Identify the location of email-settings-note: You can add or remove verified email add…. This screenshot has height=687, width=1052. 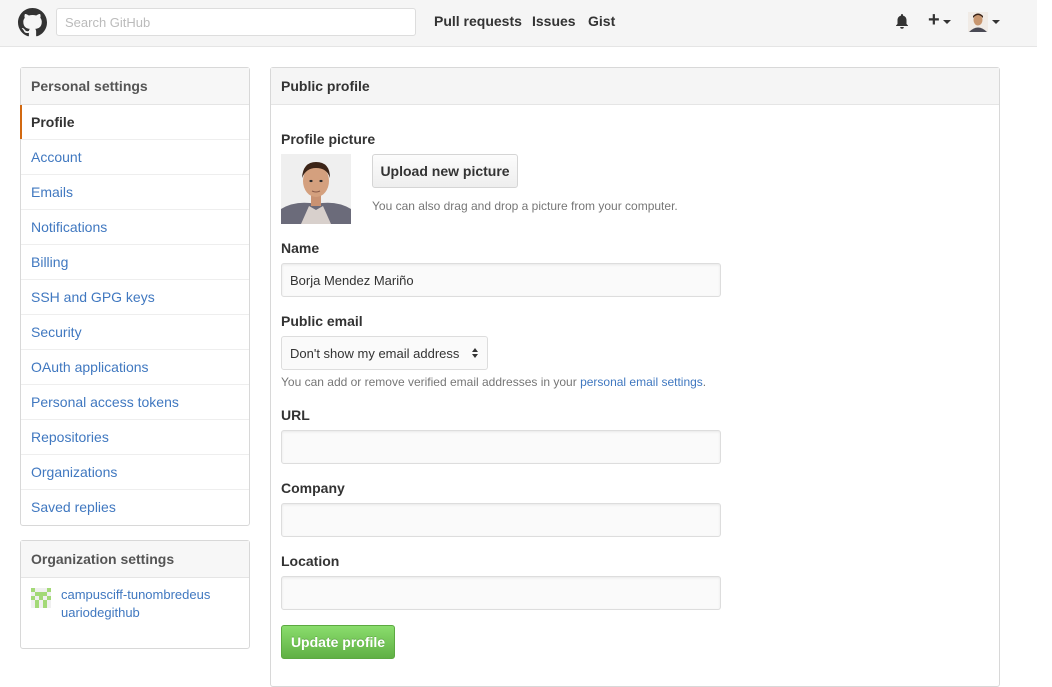
(493, 382).